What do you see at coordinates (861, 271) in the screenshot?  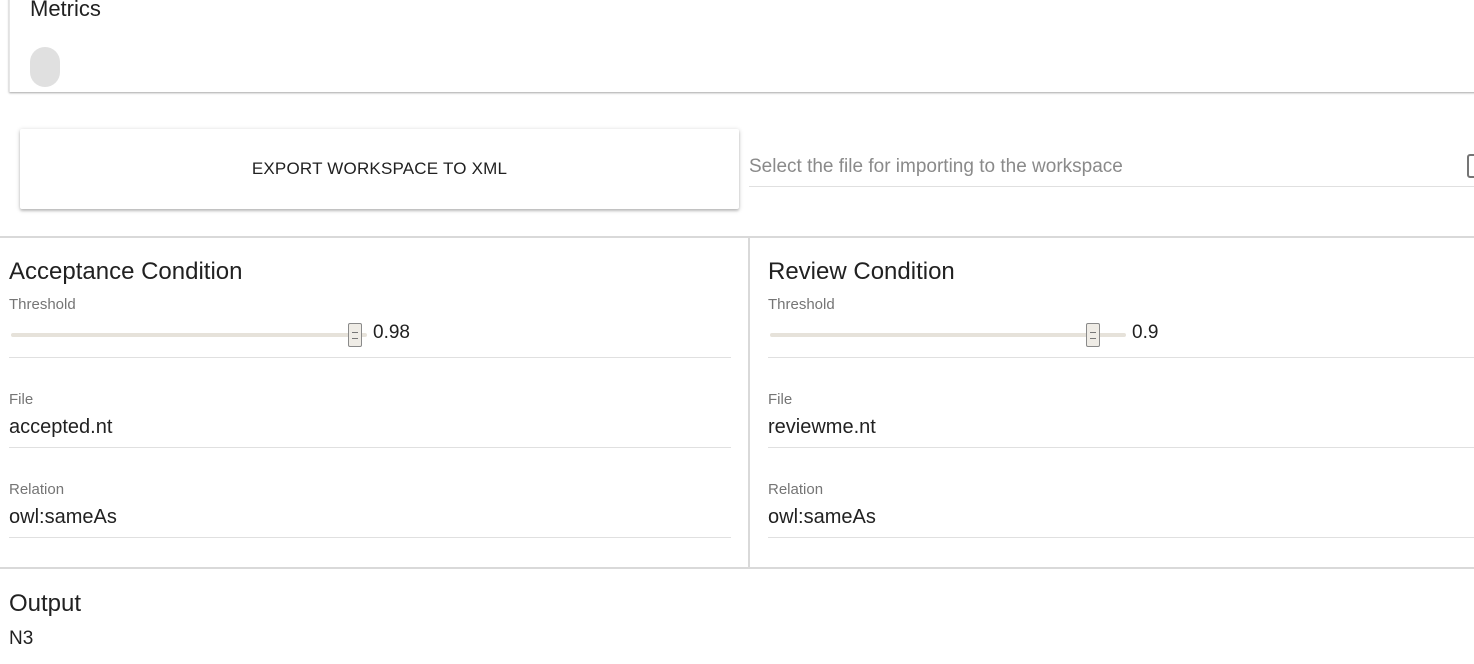 I see `review-condition-title: Review Condition` at bounding box center [861, 271].